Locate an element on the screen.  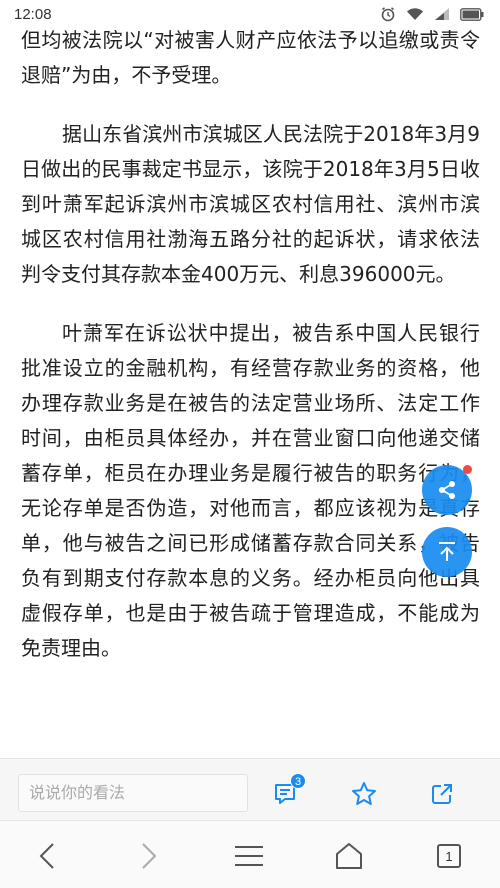
share-button is located at coordinates (442, 794).